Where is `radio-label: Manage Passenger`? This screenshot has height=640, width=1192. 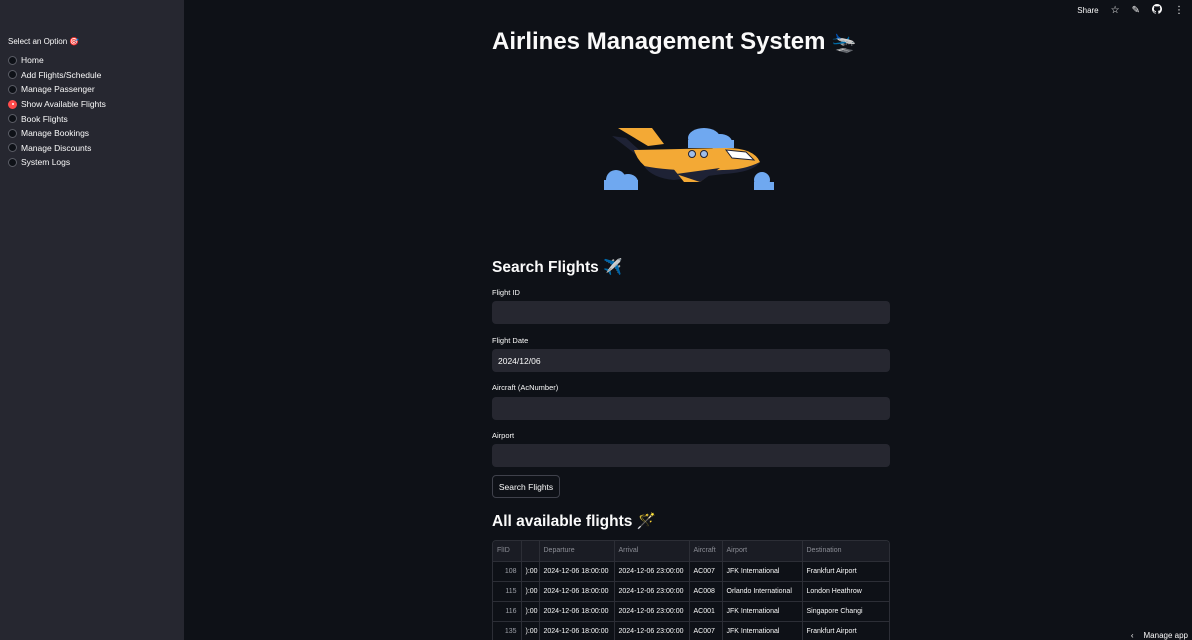
radio-label: Manage Passenger is located at coordinates (58, 89).